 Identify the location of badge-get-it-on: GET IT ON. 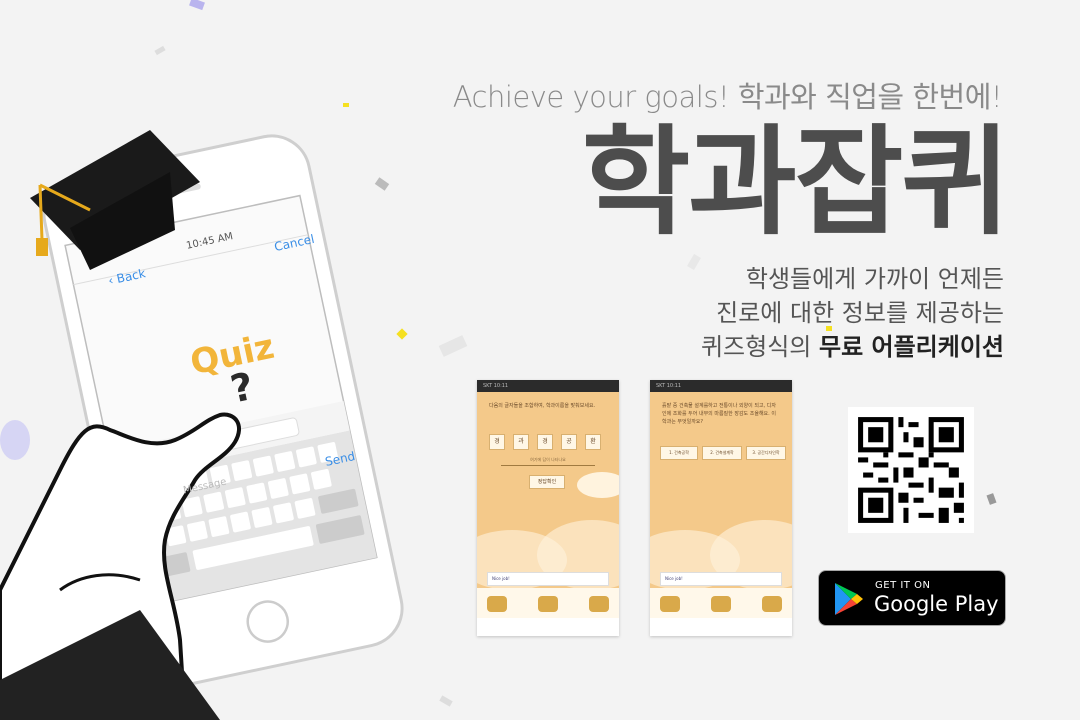
(903, 585).